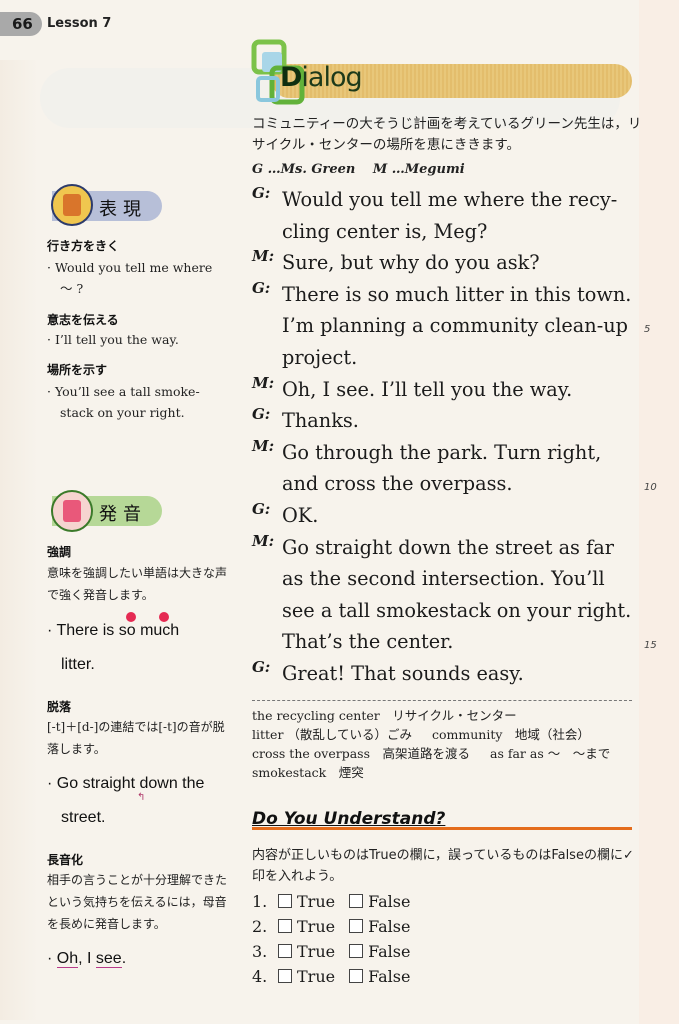  Describe the element at coordinates (550, 753) in the screenshot. I see `vocab-item: as far as ～ ～まで` at that location.